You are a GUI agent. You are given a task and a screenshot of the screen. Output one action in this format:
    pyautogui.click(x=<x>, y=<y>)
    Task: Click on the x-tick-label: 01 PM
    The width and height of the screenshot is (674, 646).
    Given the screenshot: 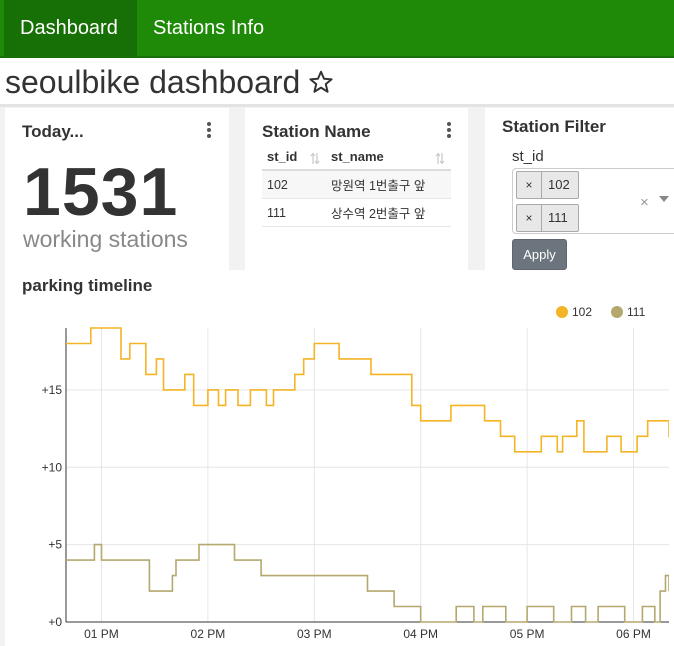 What is the action you would take?
    pyautogui.click(x=101, y=634)
    